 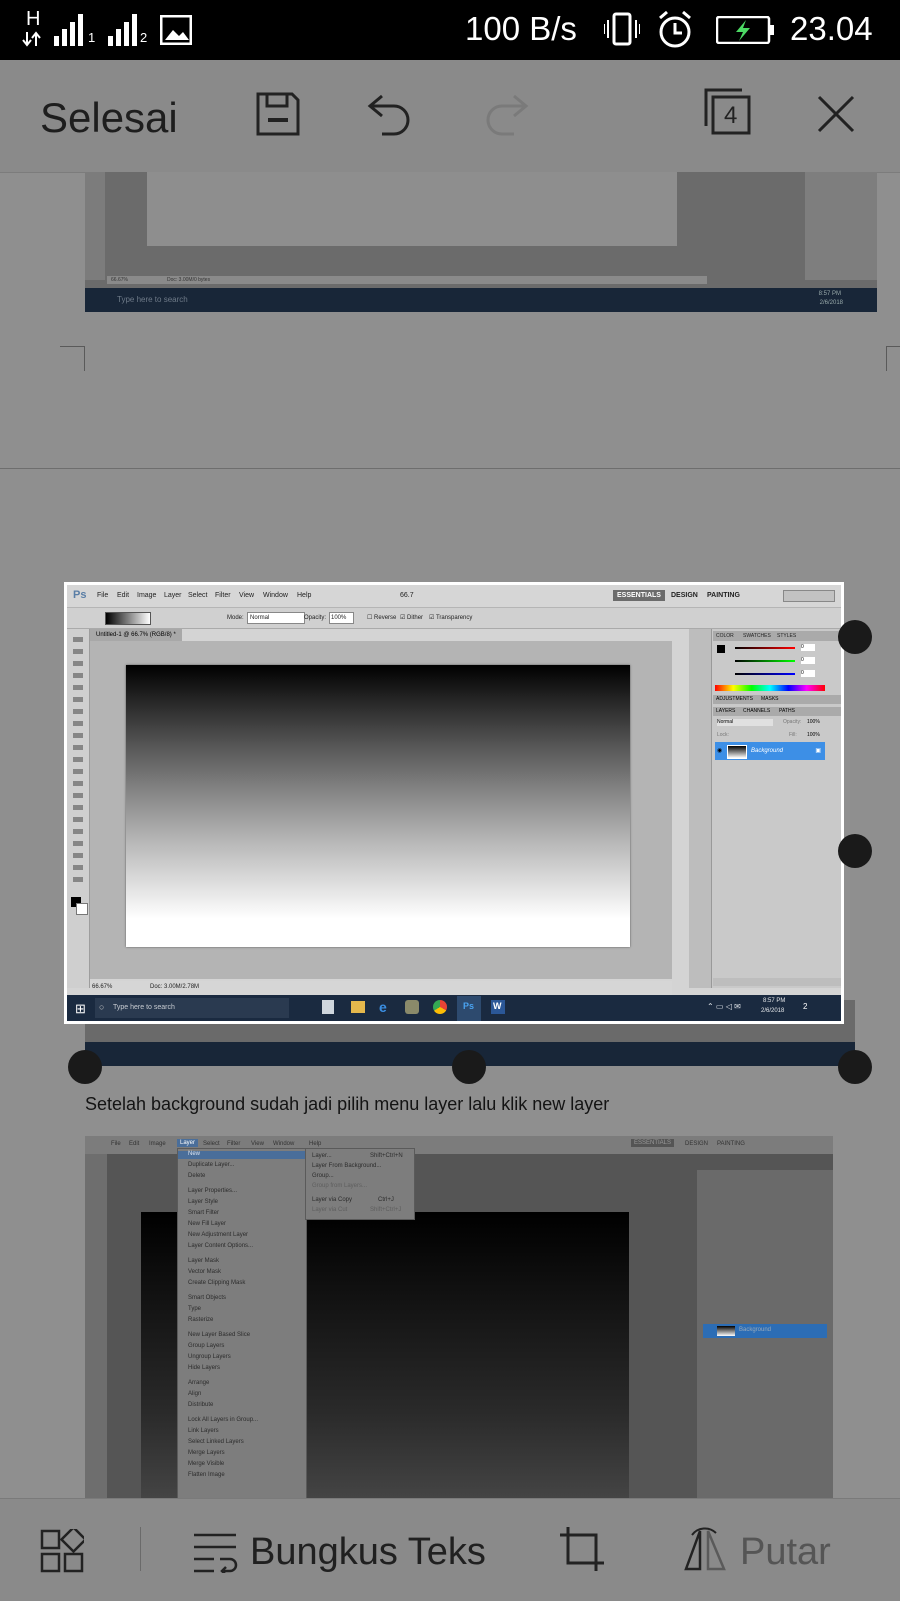 I want to click on menu-view: View, so click(x=246, y=595).